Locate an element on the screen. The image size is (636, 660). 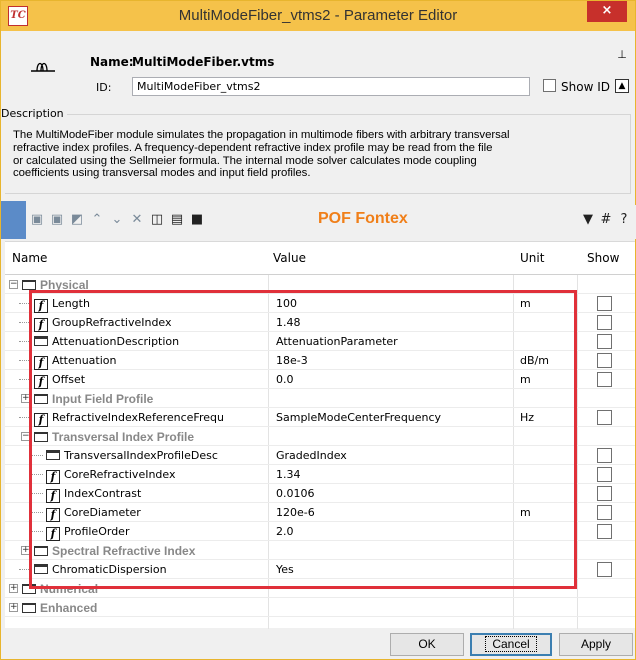
apply-button: Apply is located at coordinates (596, 644).